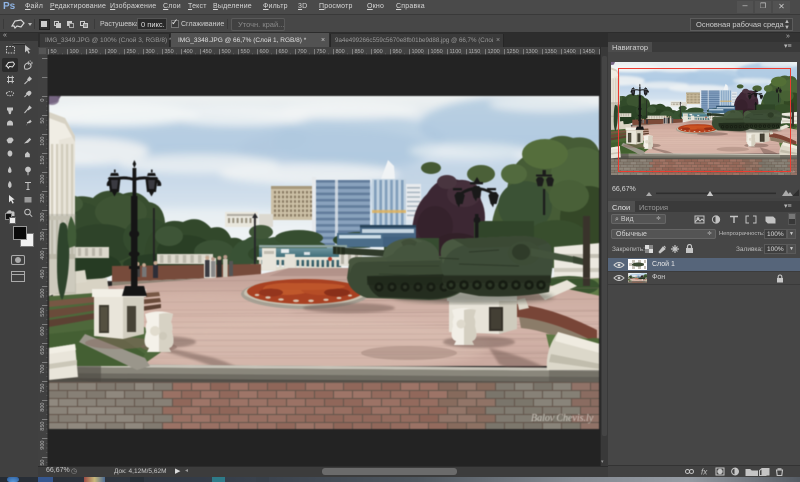  Describe the element at coordinates (397, 52) in the screenshot. I see `svg-text: 950` at that location.